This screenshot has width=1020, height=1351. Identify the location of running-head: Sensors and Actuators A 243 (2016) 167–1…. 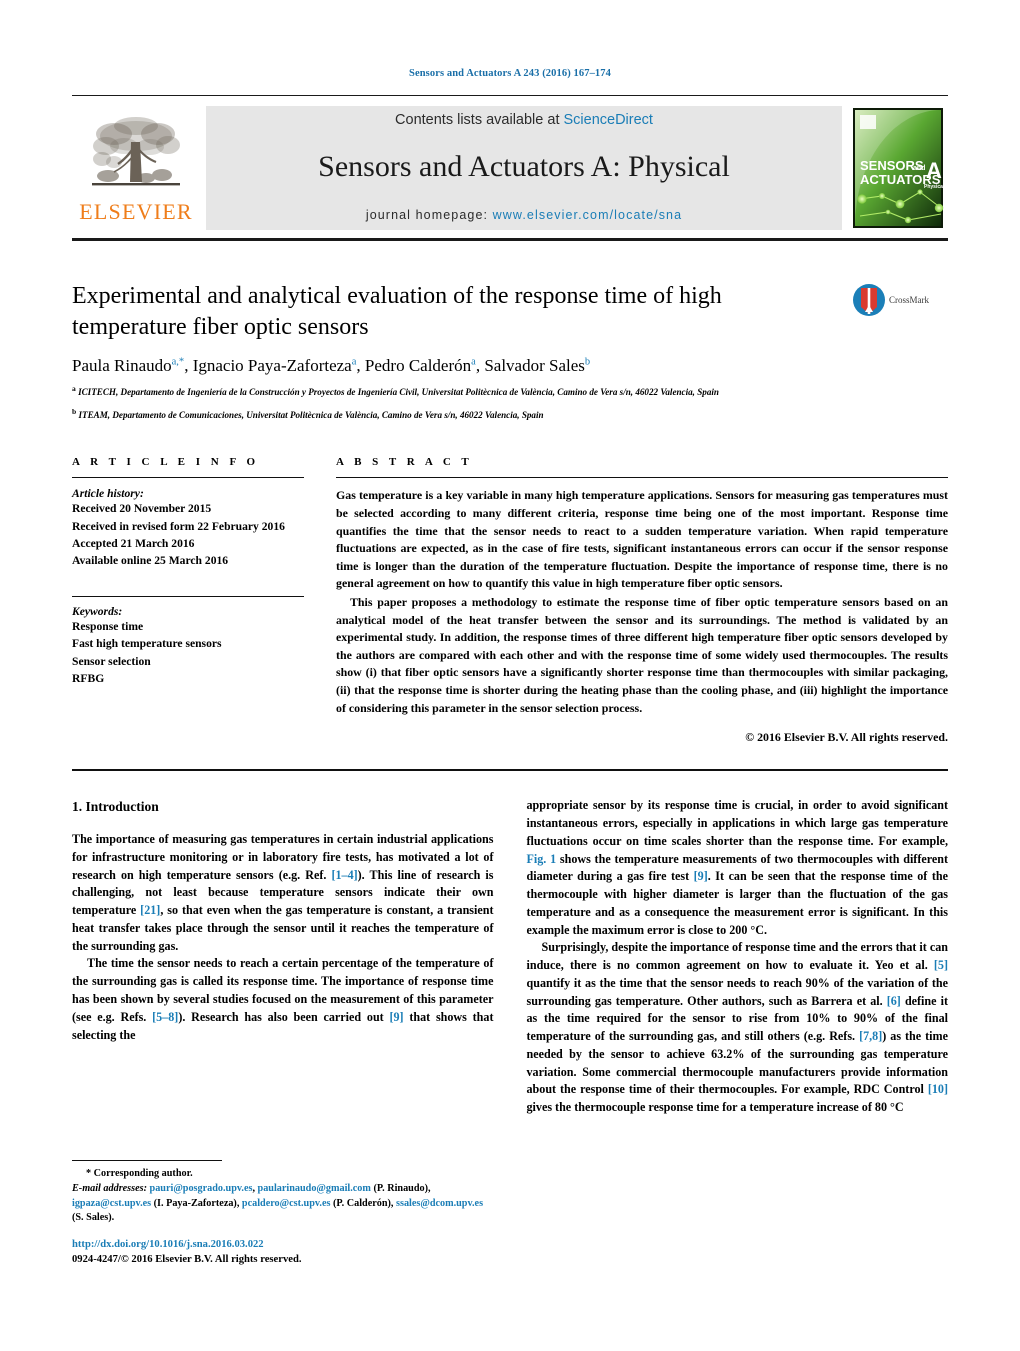
(510, 73).